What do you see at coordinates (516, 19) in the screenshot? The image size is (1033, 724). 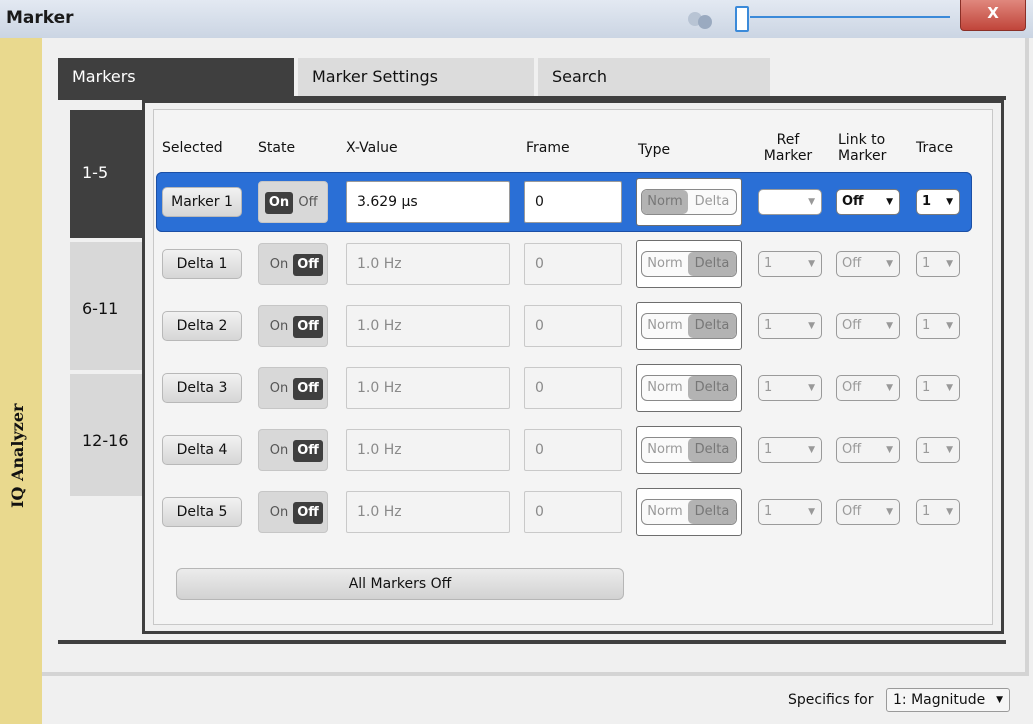 I see `title-bar: Marker X` at bounding box center [516, 19].